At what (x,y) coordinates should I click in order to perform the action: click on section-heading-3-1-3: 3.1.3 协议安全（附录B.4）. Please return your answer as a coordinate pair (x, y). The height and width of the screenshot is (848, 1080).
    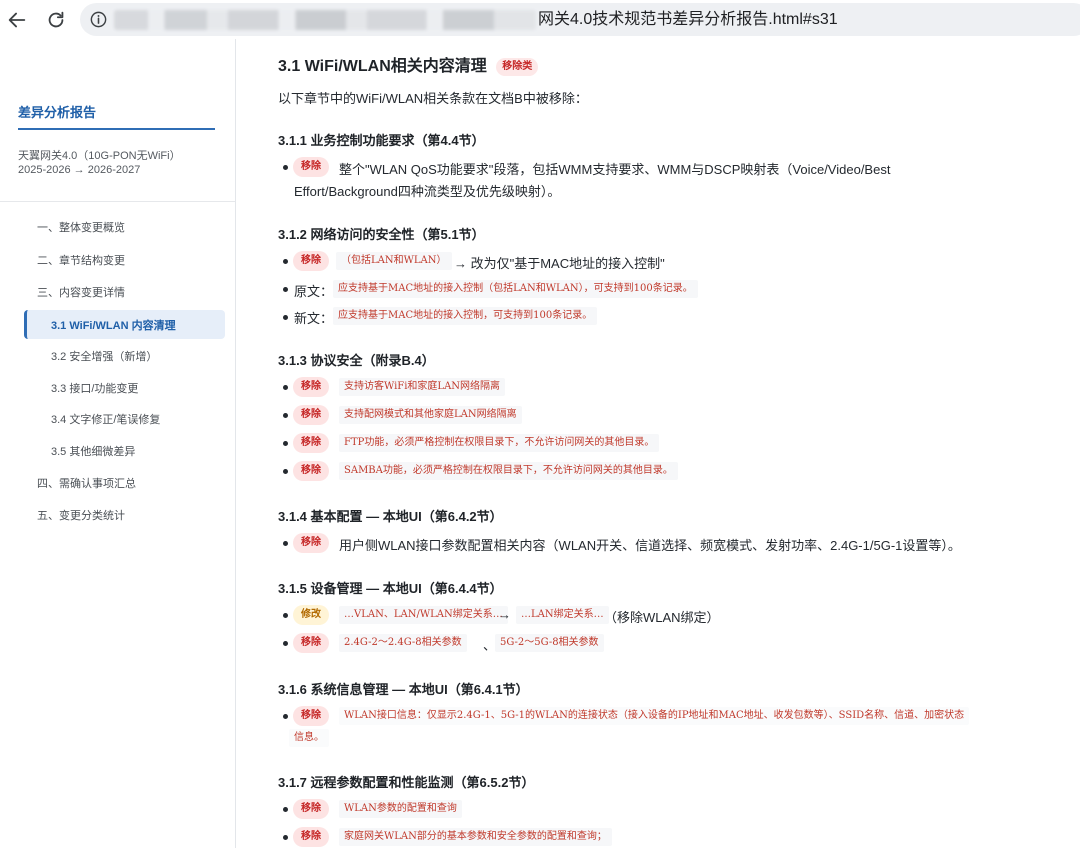
    Looking at the image, I should click on (356, 360).